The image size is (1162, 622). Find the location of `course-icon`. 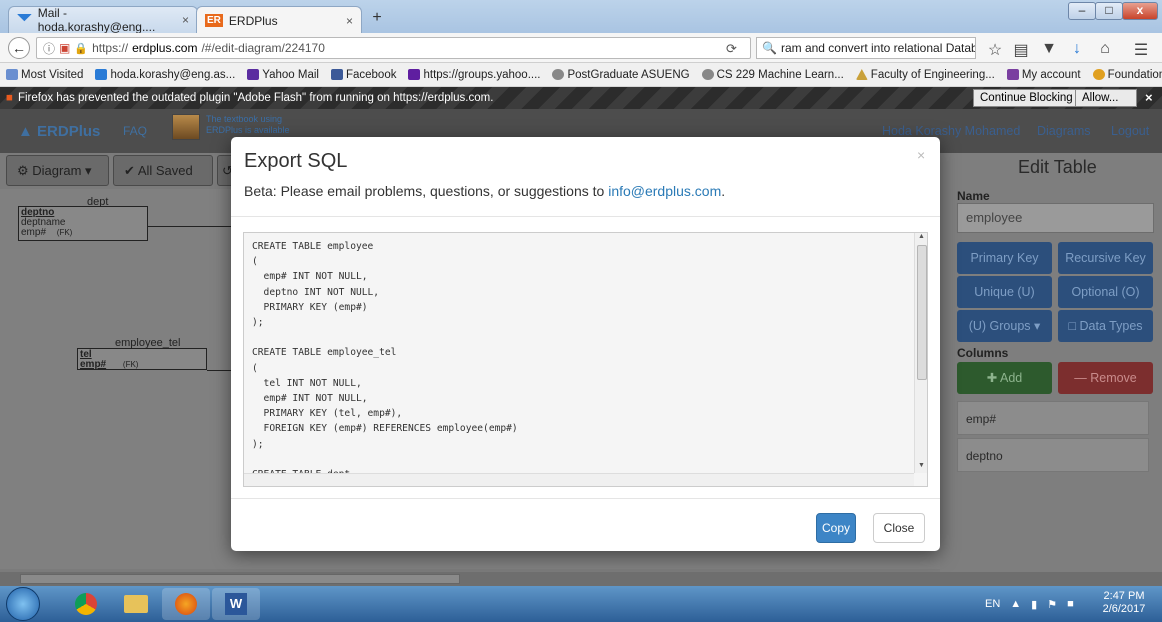

course-icon is located at coordinates (1098, 74).